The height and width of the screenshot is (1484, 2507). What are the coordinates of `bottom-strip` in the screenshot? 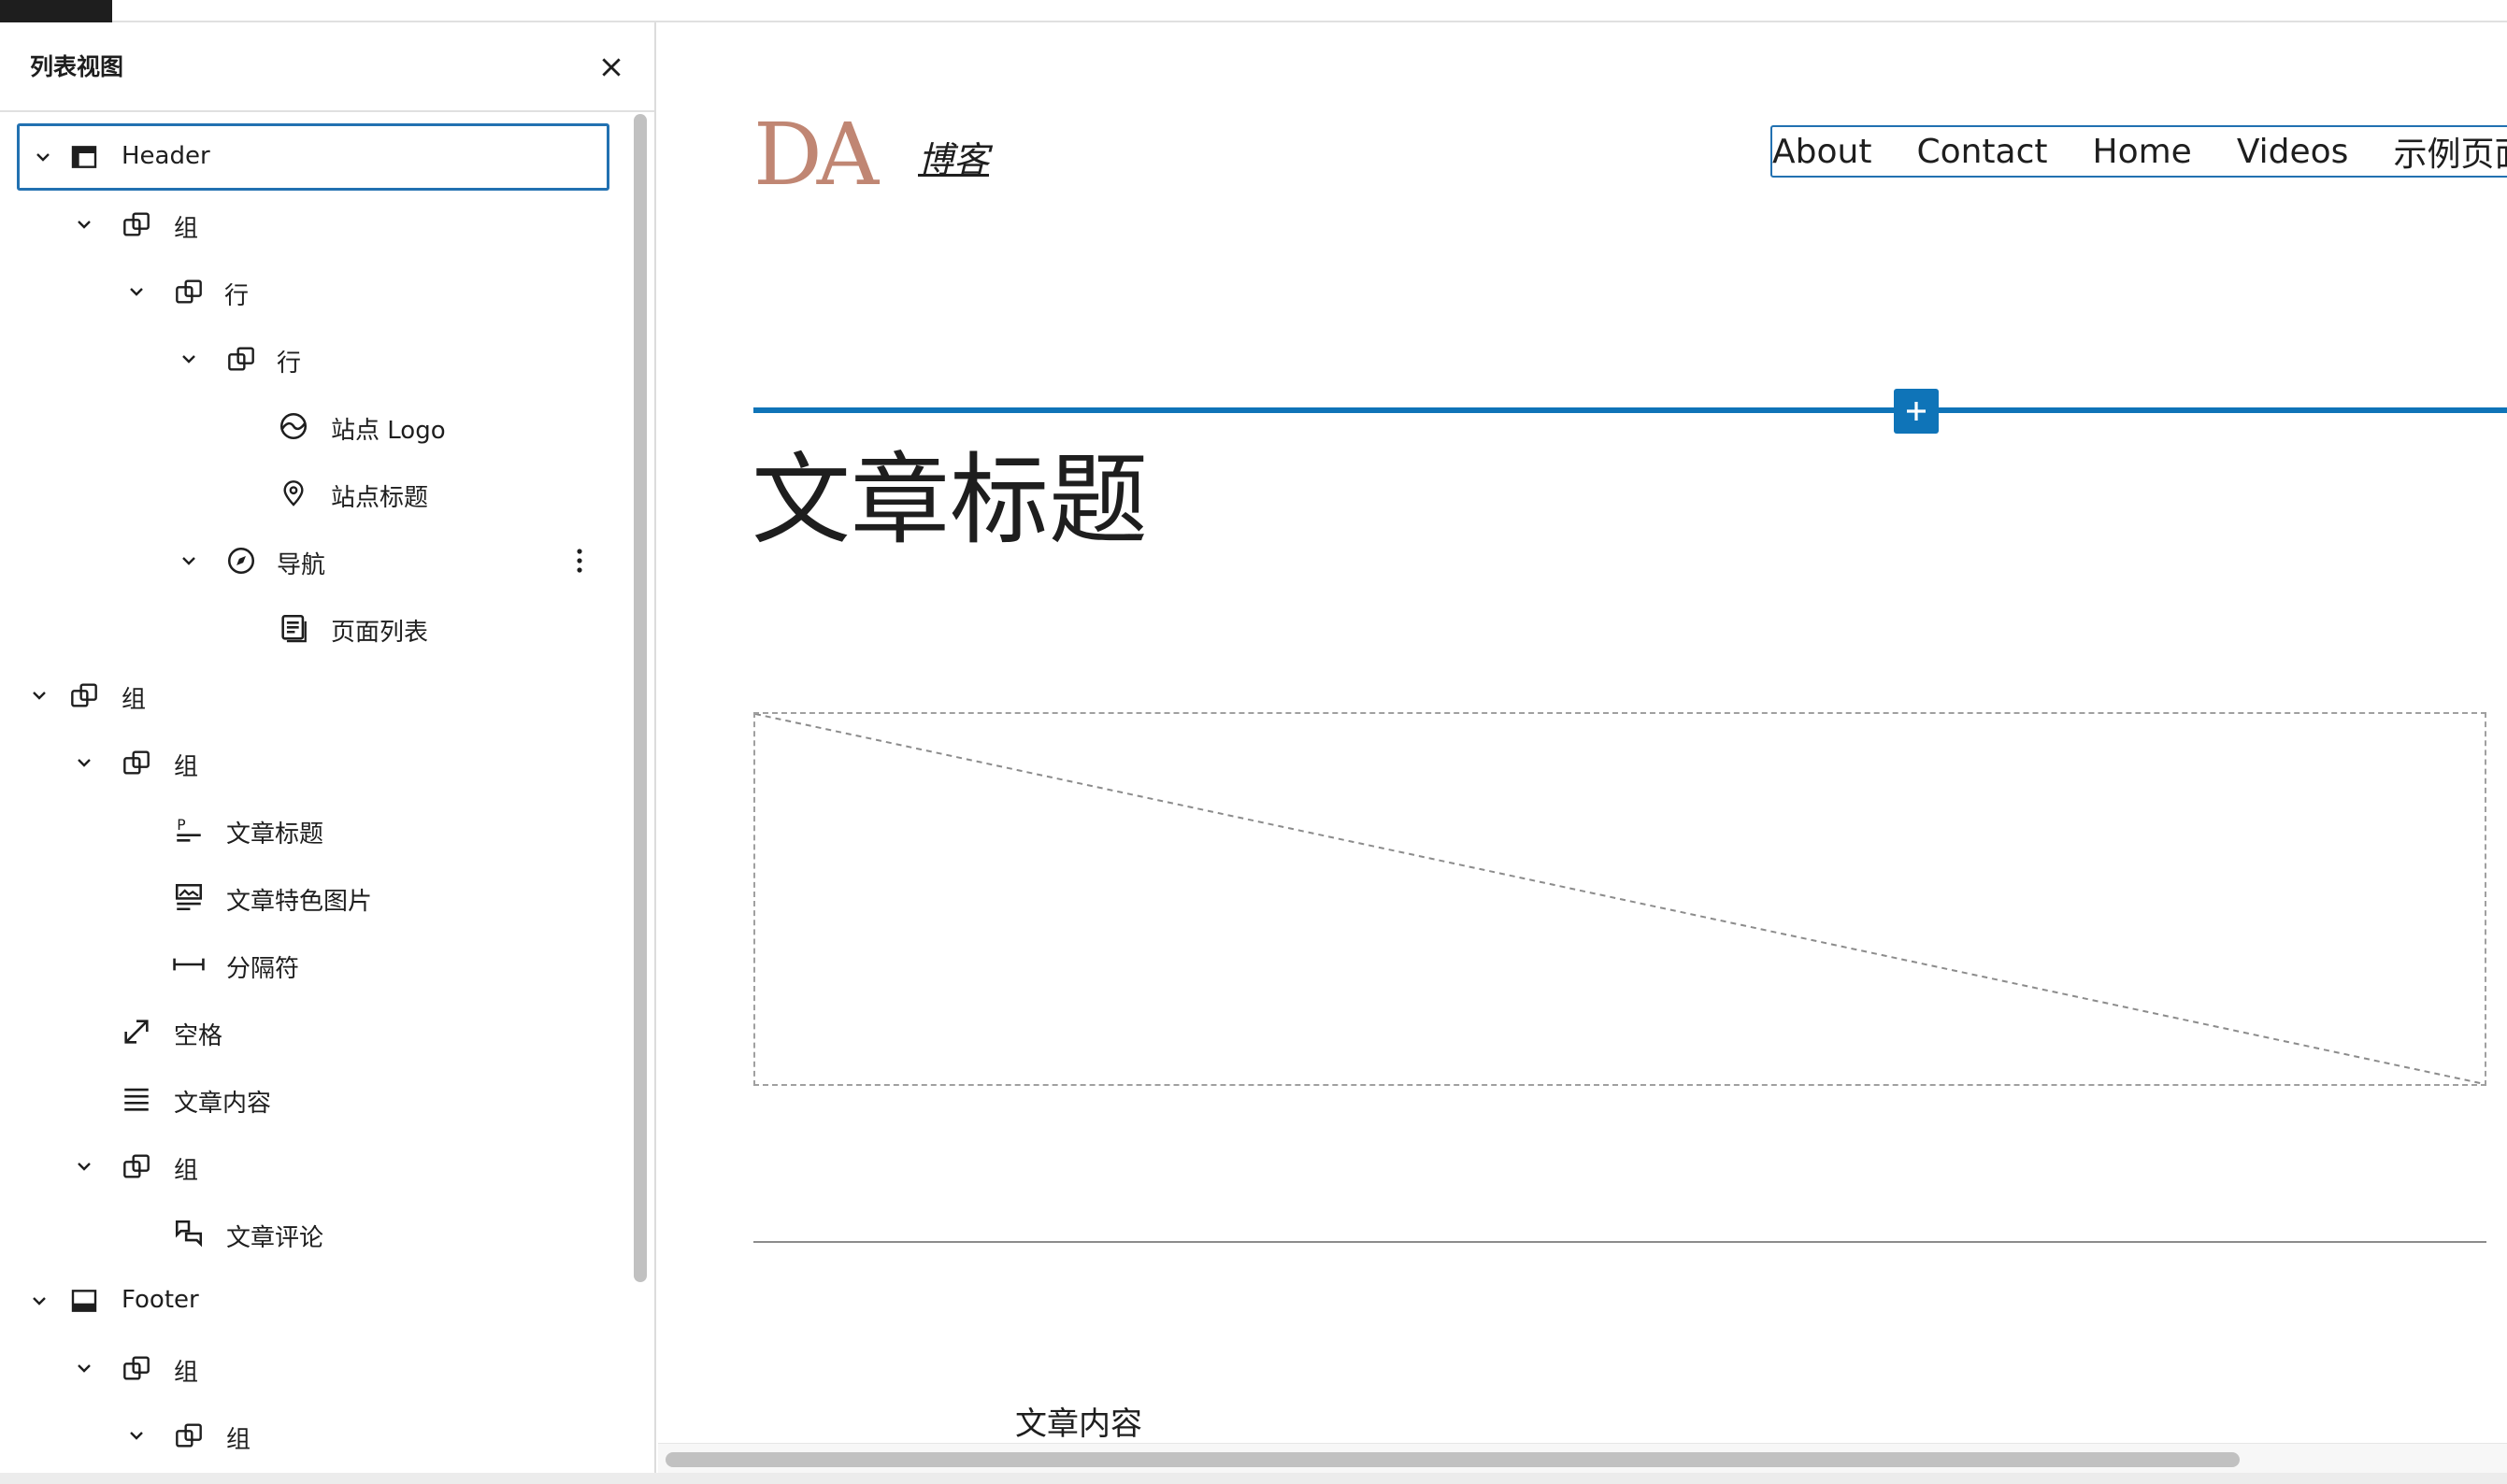 It's located at (1253, 1478).